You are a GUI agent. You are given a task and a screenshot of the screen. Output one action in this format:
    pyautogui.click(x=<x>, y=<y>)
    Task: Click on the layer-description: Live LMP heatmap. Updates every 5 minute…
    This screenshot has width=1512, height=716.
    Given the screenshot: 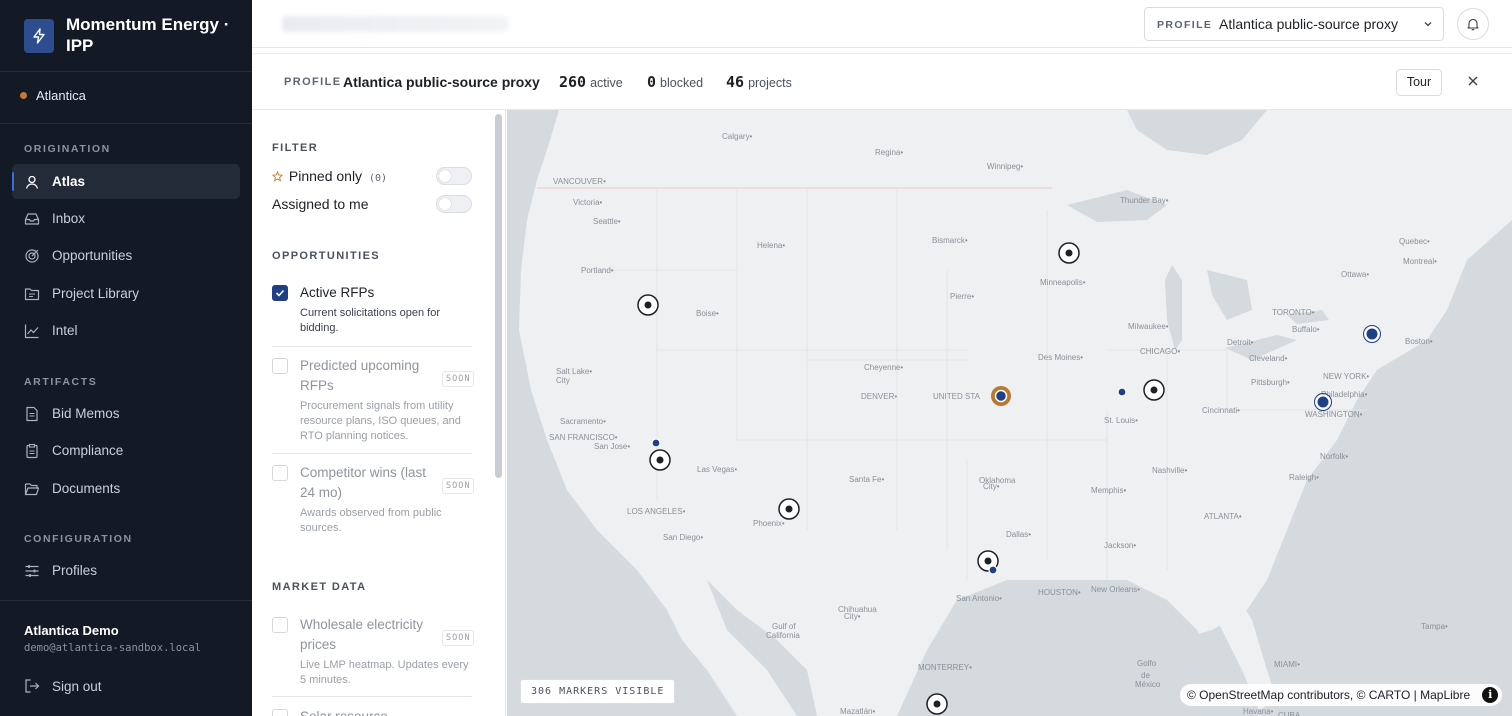 What is the action you would take?
    pyautogui.click(x=384, y=672)
    